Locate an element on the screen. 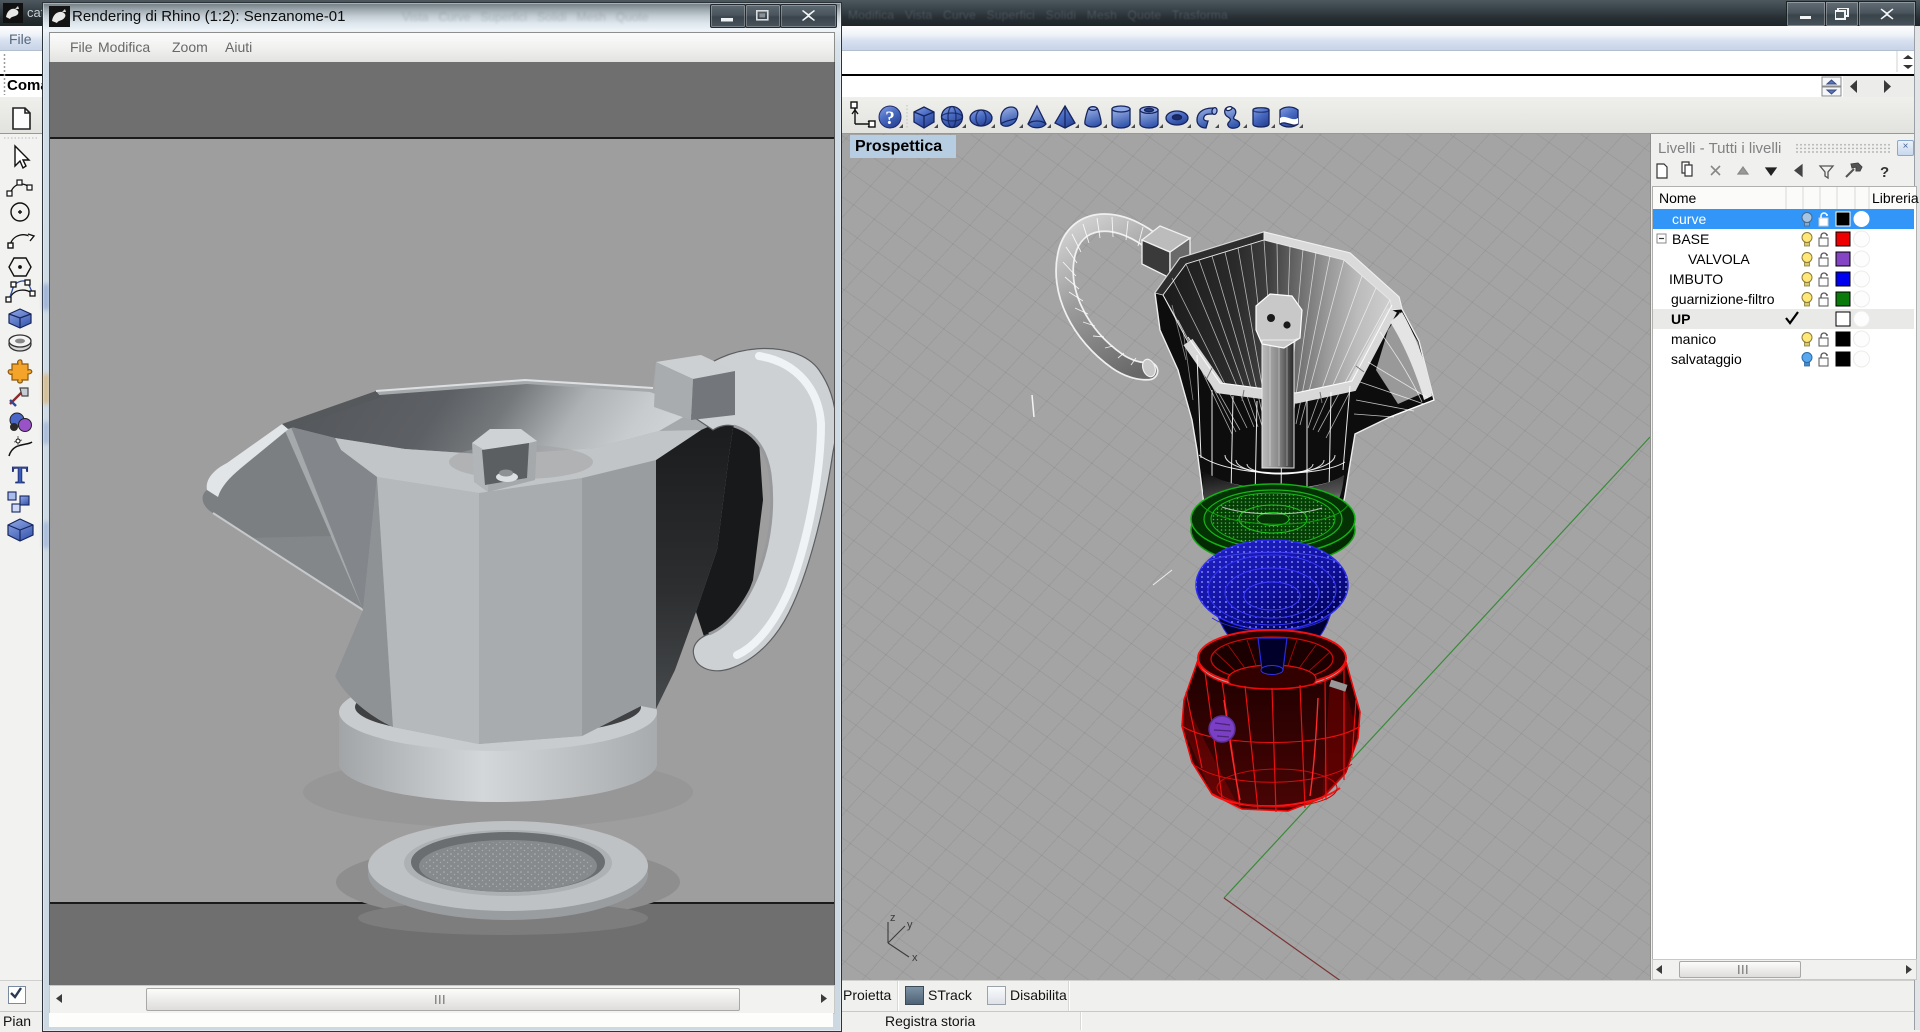  svg-text: z is located at coordinates (893, 918).